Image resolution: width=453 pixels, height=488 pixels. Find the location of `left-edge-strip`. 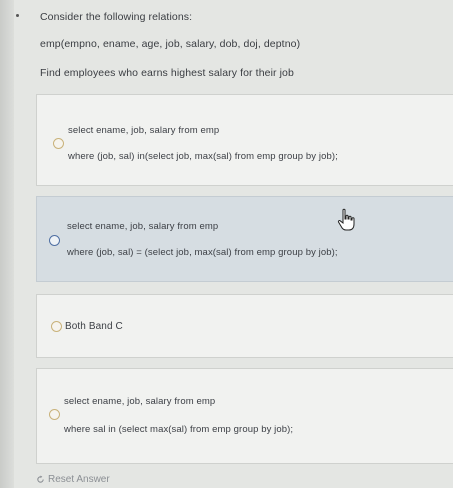

left-edge-strip is located at coordinates (7, 244).